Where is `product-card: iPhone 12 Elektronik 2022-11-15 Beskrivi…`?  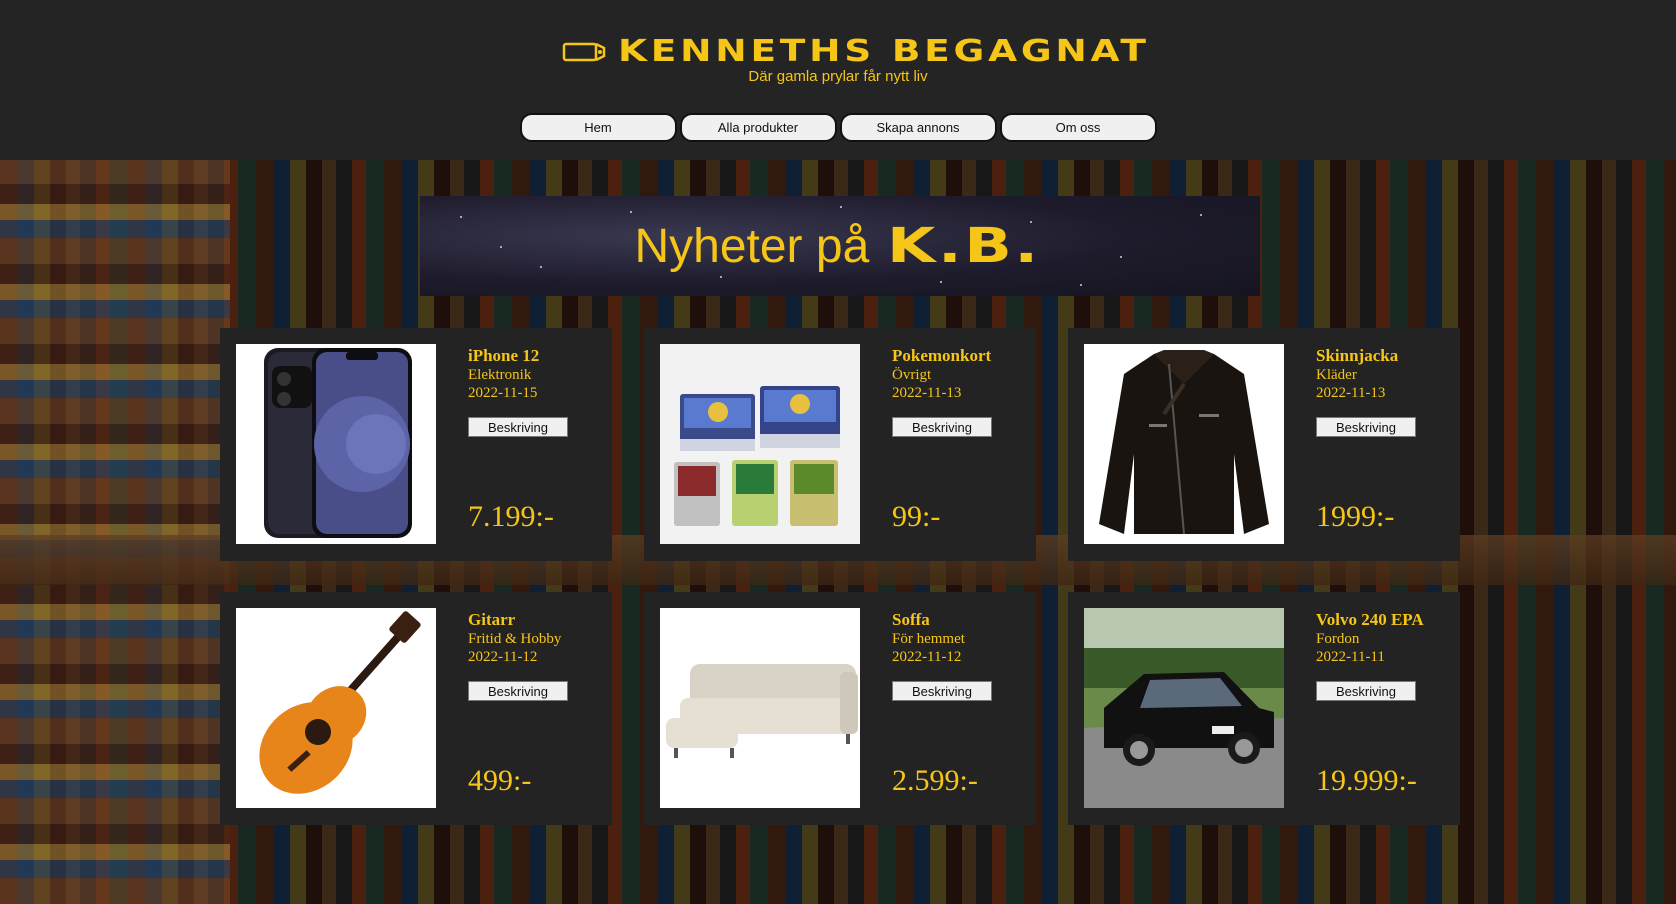
product-card: iPhone 12 Elektronik 2022-11-15 Beskrivi… is located at coordinates (416, 444).